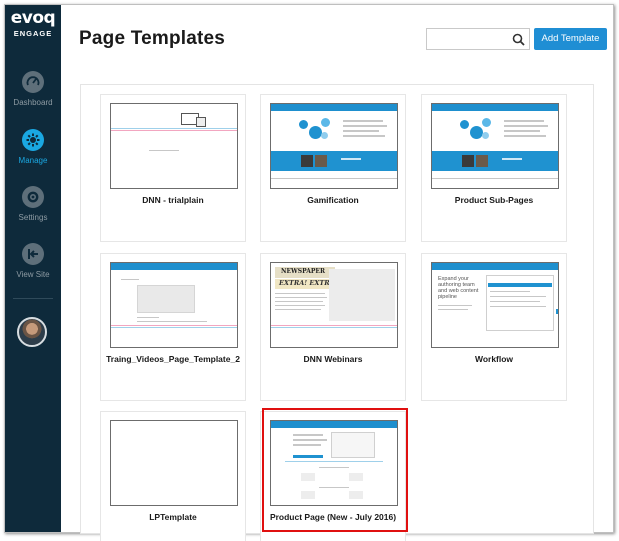 This screenshot has height=541, width=619. What do you see at coordinates (33, 254) in the screenshot?
I see `view-site-exit-icon` at bounding box center [33, 254].